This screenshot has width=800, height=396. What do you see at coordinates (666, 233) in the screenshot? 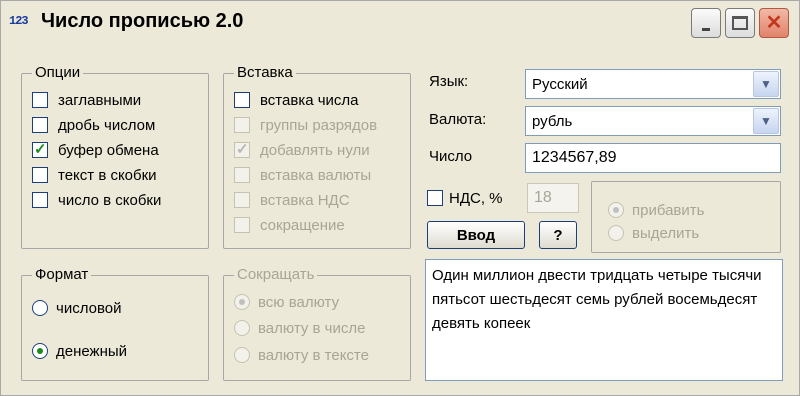
I see `vat-extract-label: выделить` at bounding box center [666, 233].